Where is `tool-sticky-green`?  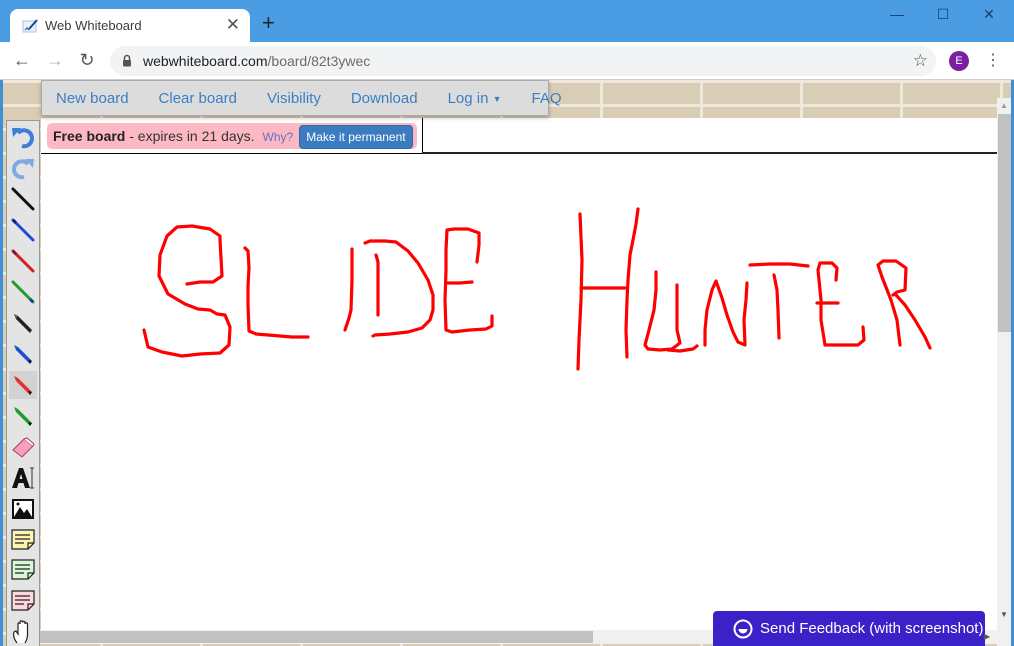
tool-sticky-green is located at coordinates (23, 569).